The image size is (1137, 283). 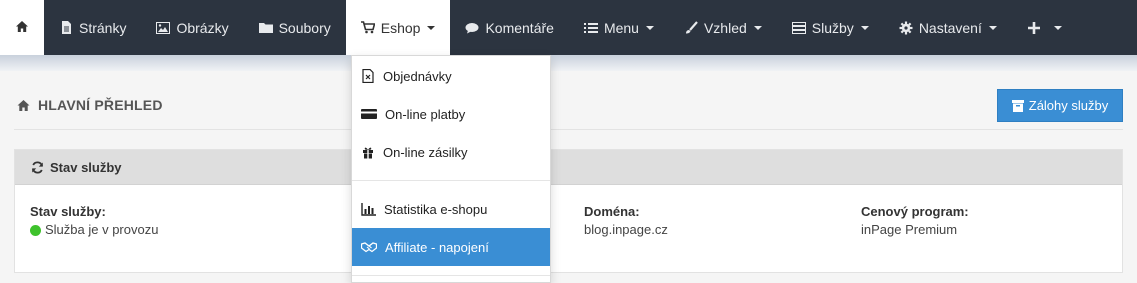 I want to click on nav-home, so click(x=22, y=27).